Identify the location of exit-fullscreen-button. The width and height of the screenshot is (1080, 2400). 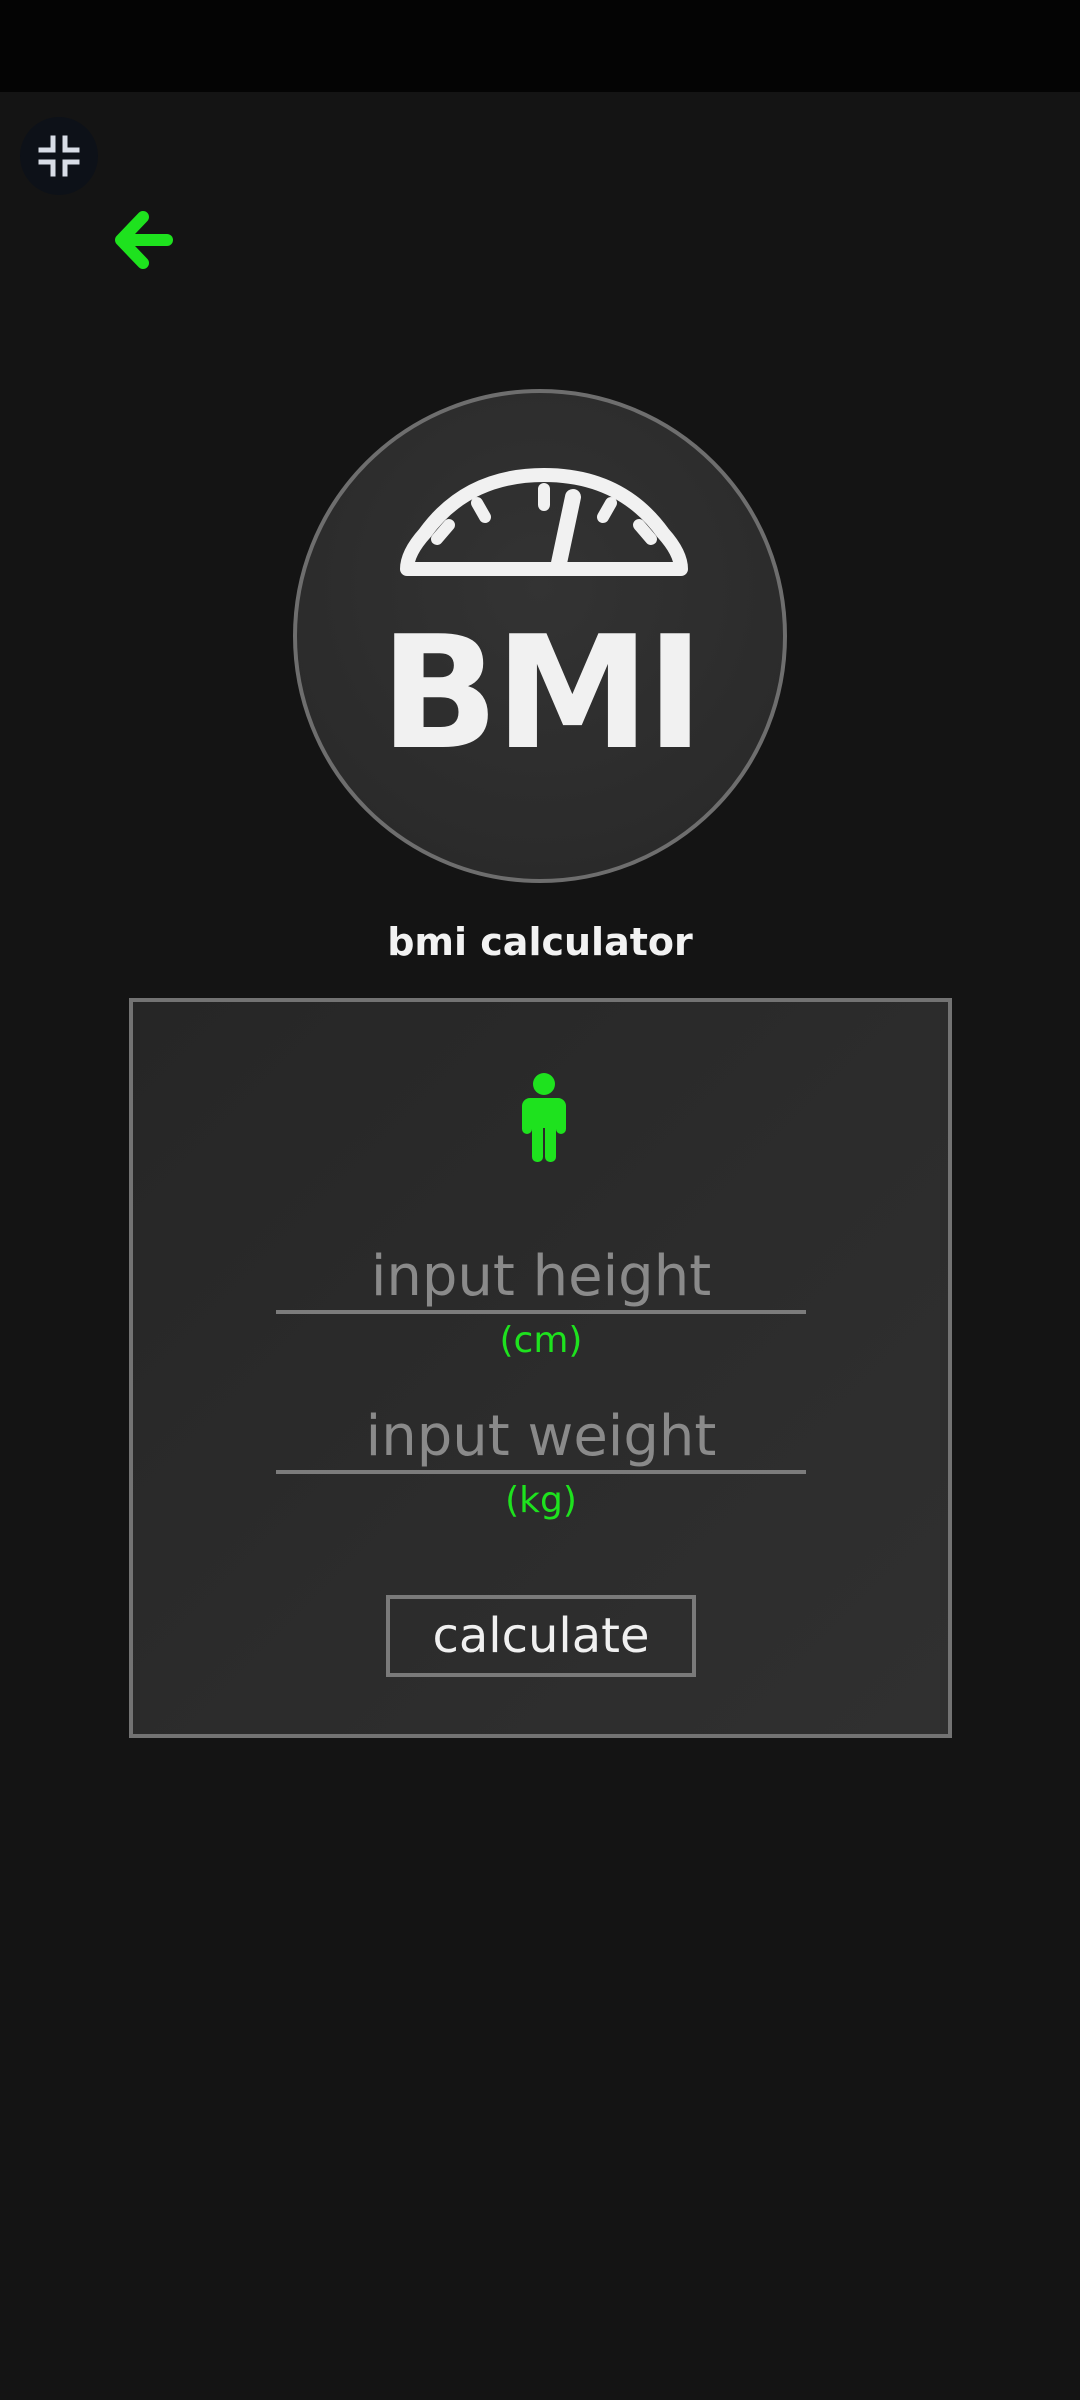
(59, 156).